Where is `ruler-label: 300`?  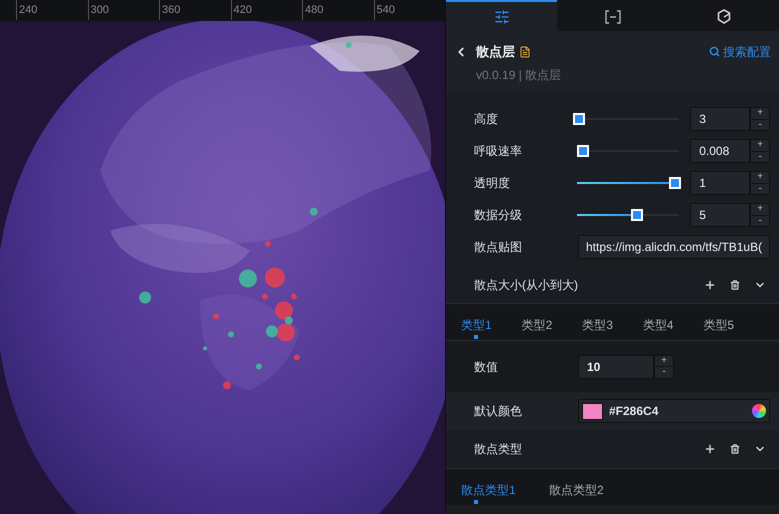
ruler-label: 300 is located at coordinates (123, 10).